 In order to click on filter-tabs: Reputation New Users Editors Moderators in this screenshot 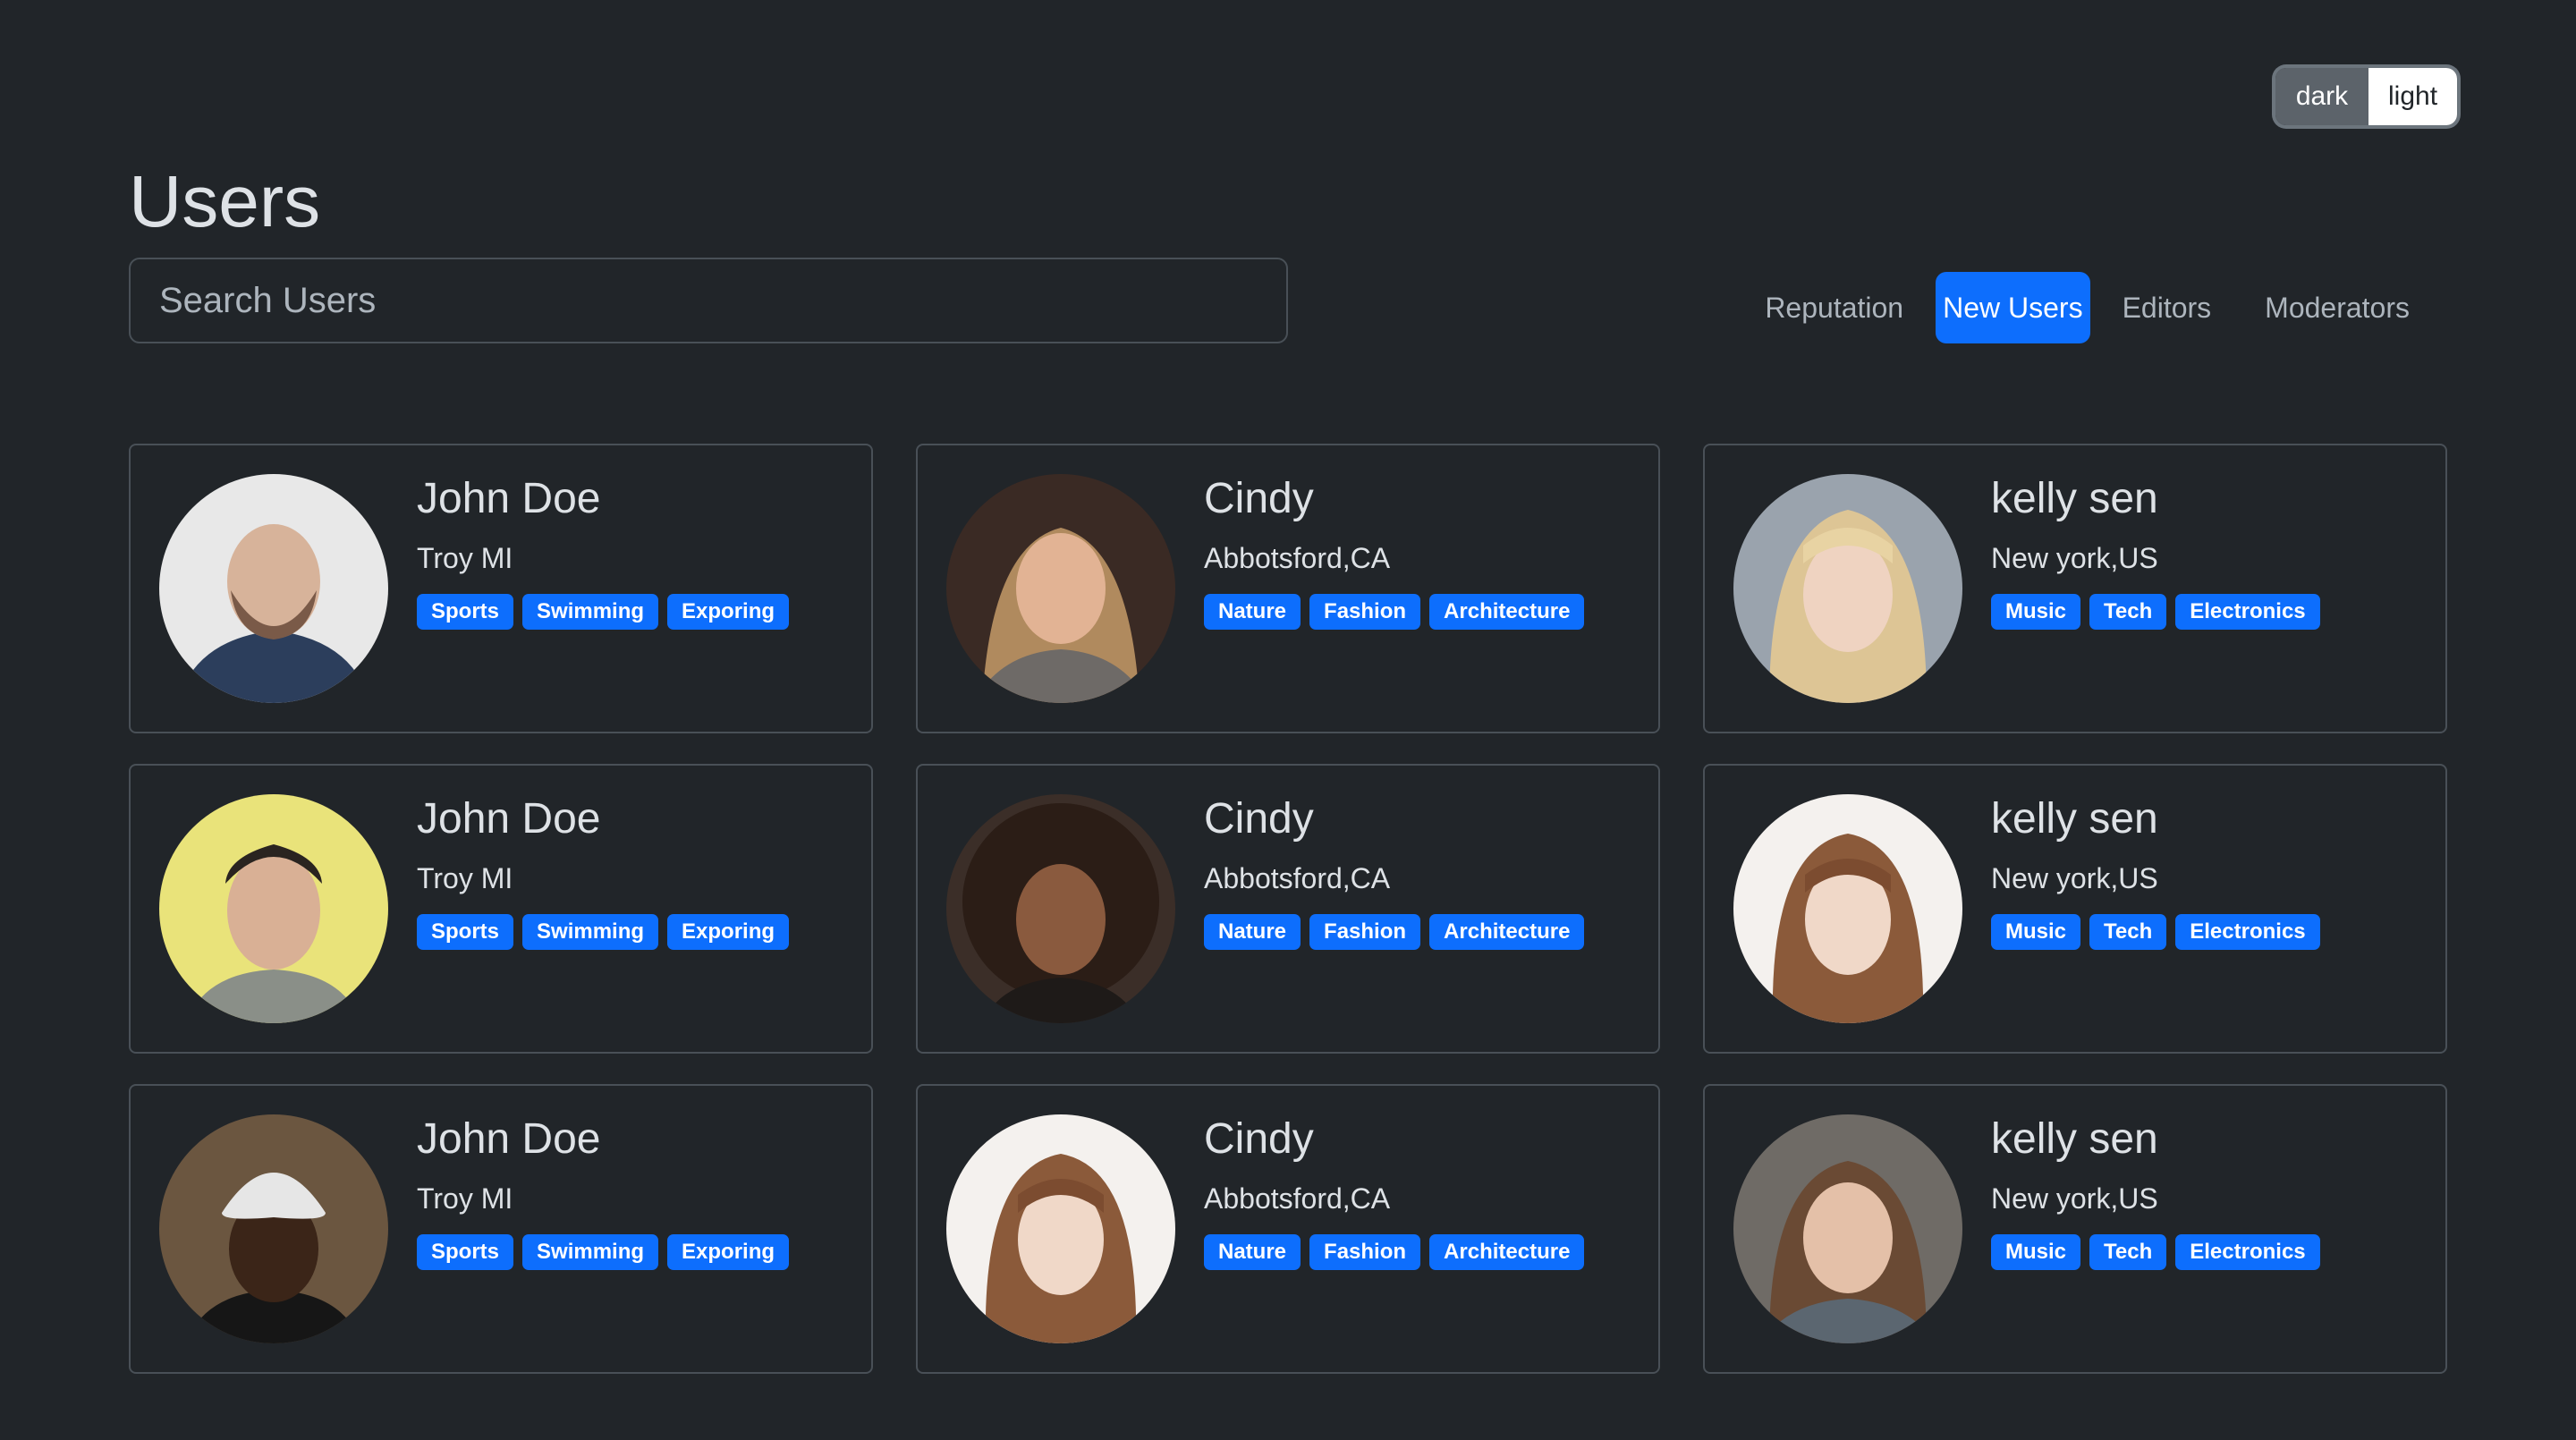, I will do `click(2087, 307)`.